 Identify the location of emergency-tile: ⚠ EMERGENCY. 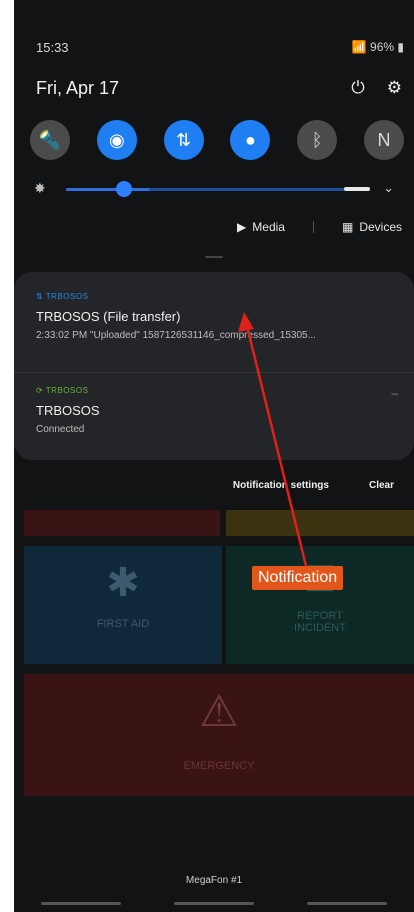
(219, 735).